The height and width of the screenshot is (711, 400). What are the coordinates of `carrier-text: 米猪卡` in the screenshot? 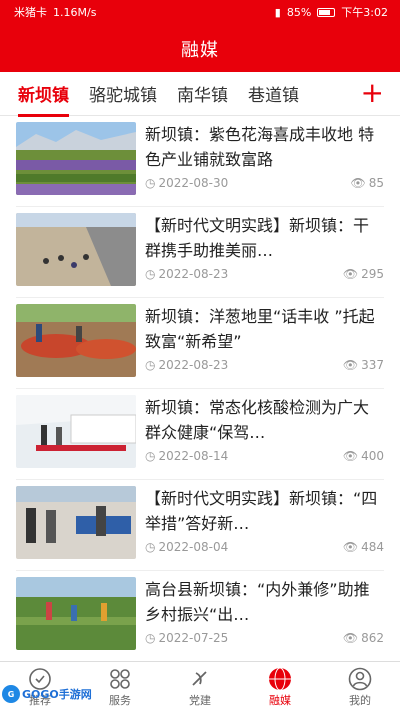 It's located at (30, 12).